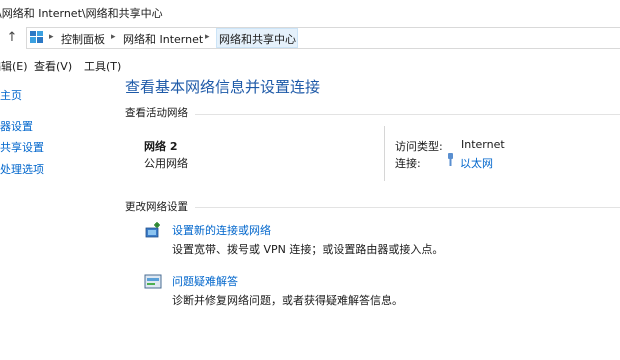  I want to click on menu-view: 查看(V), so click(53, 66).